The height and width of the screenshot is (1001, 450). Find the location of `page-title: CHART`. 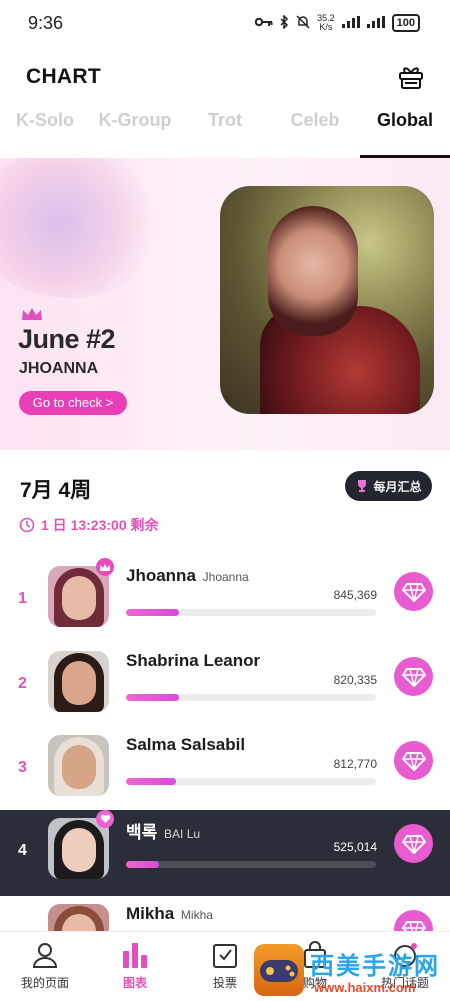

page-title: CHART is located at coordinates (63, 76).